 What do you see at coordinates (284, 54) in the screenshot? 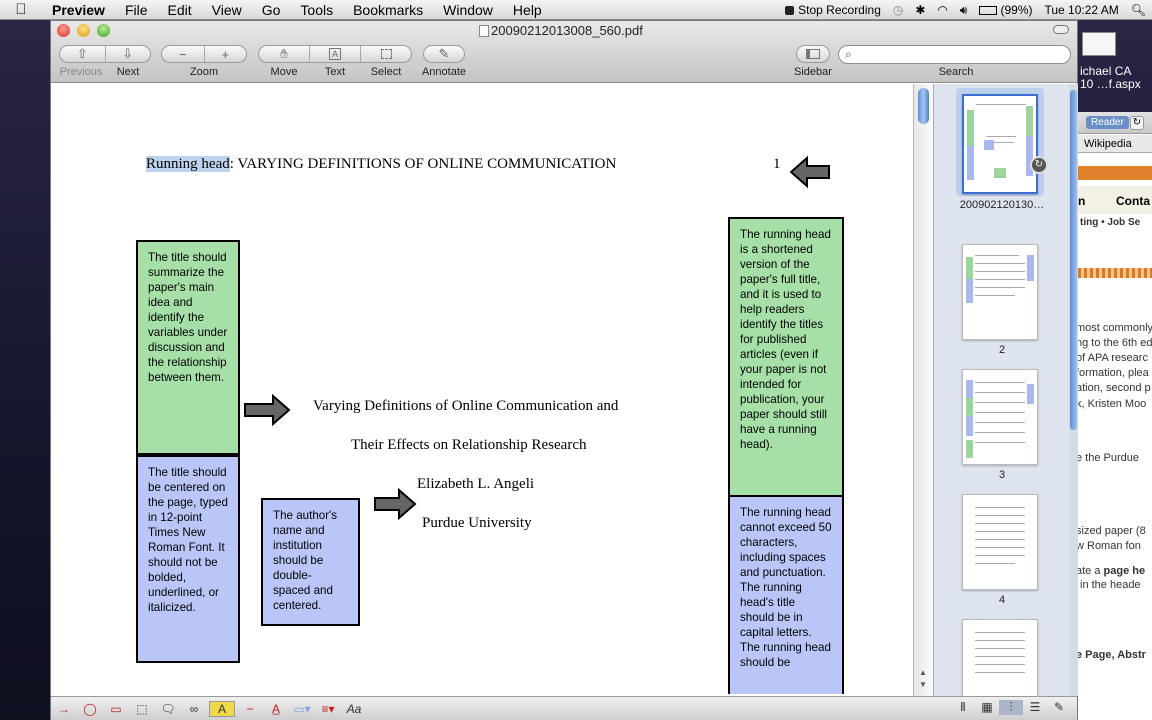
I see `move-tool-button: ✋︎` at bounding box center [284, 54].